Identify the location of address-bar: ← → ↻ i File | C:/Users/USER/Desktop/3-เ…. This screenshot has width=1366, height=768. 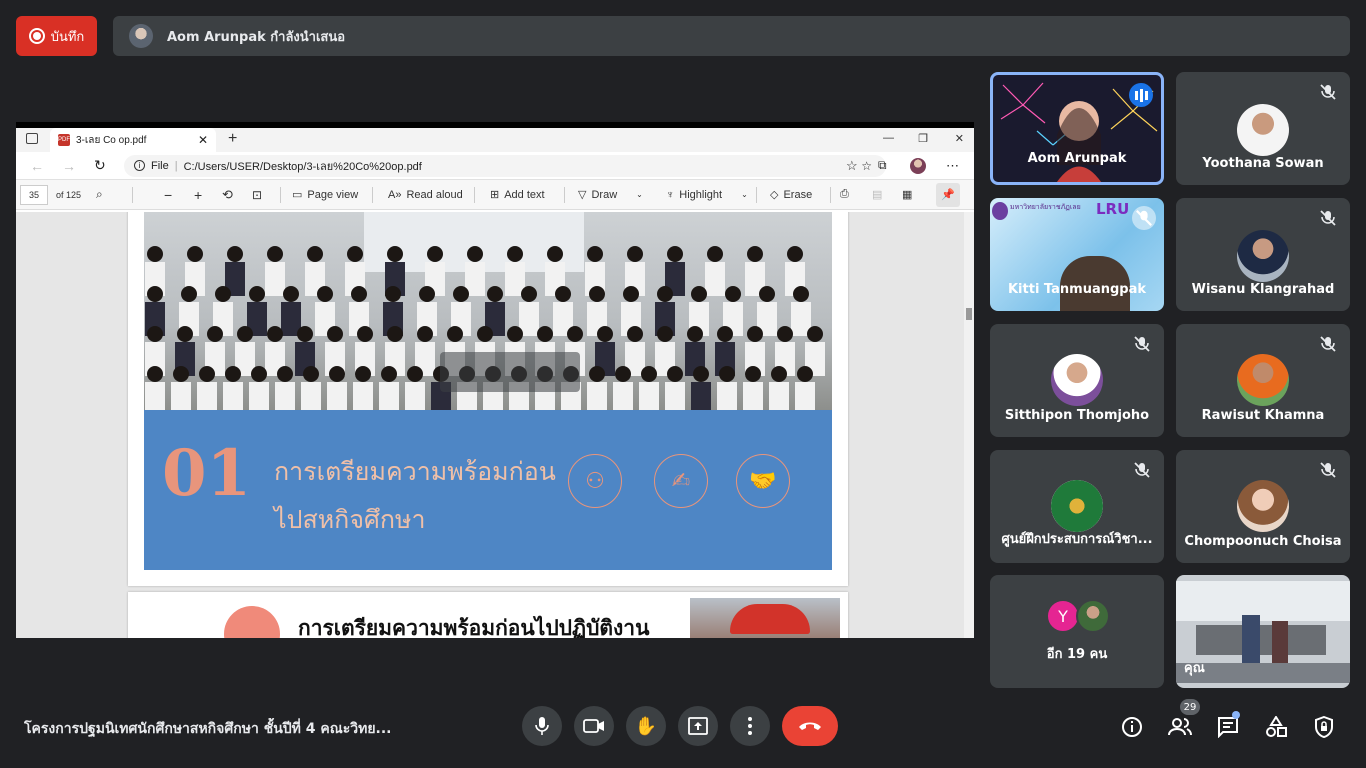
(495, 166).